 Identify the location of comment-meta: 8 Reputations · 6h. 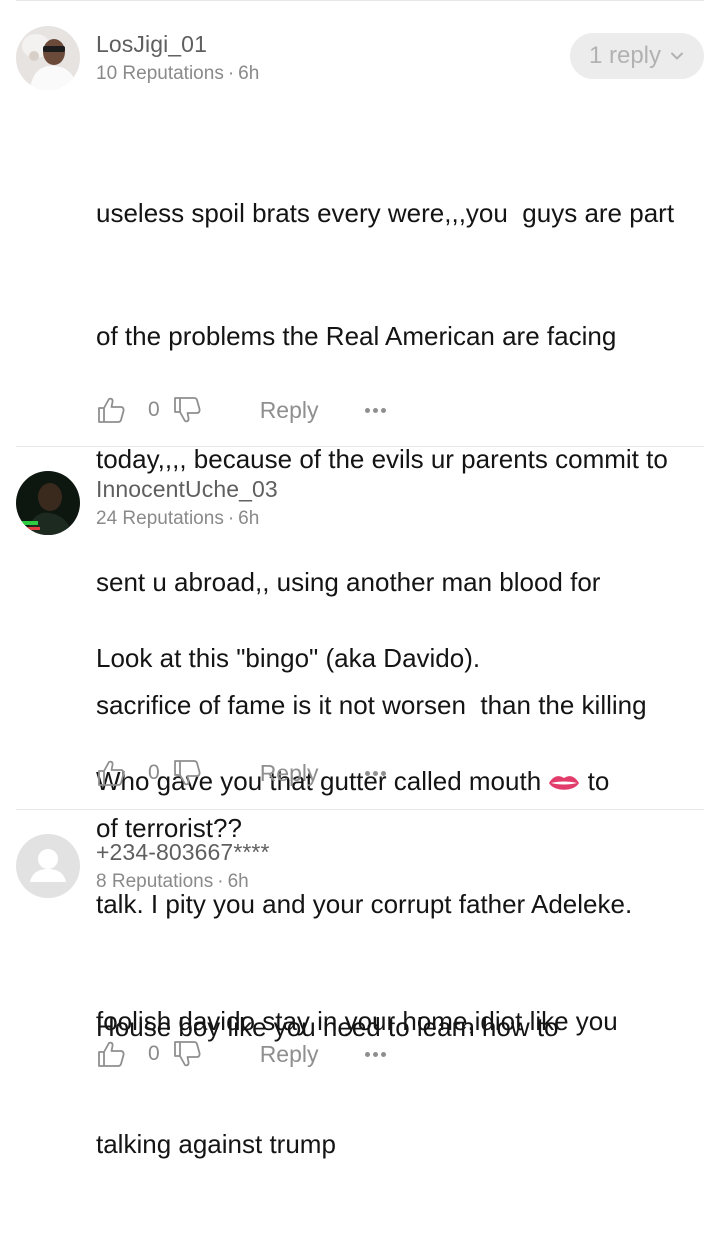
(172, 881).